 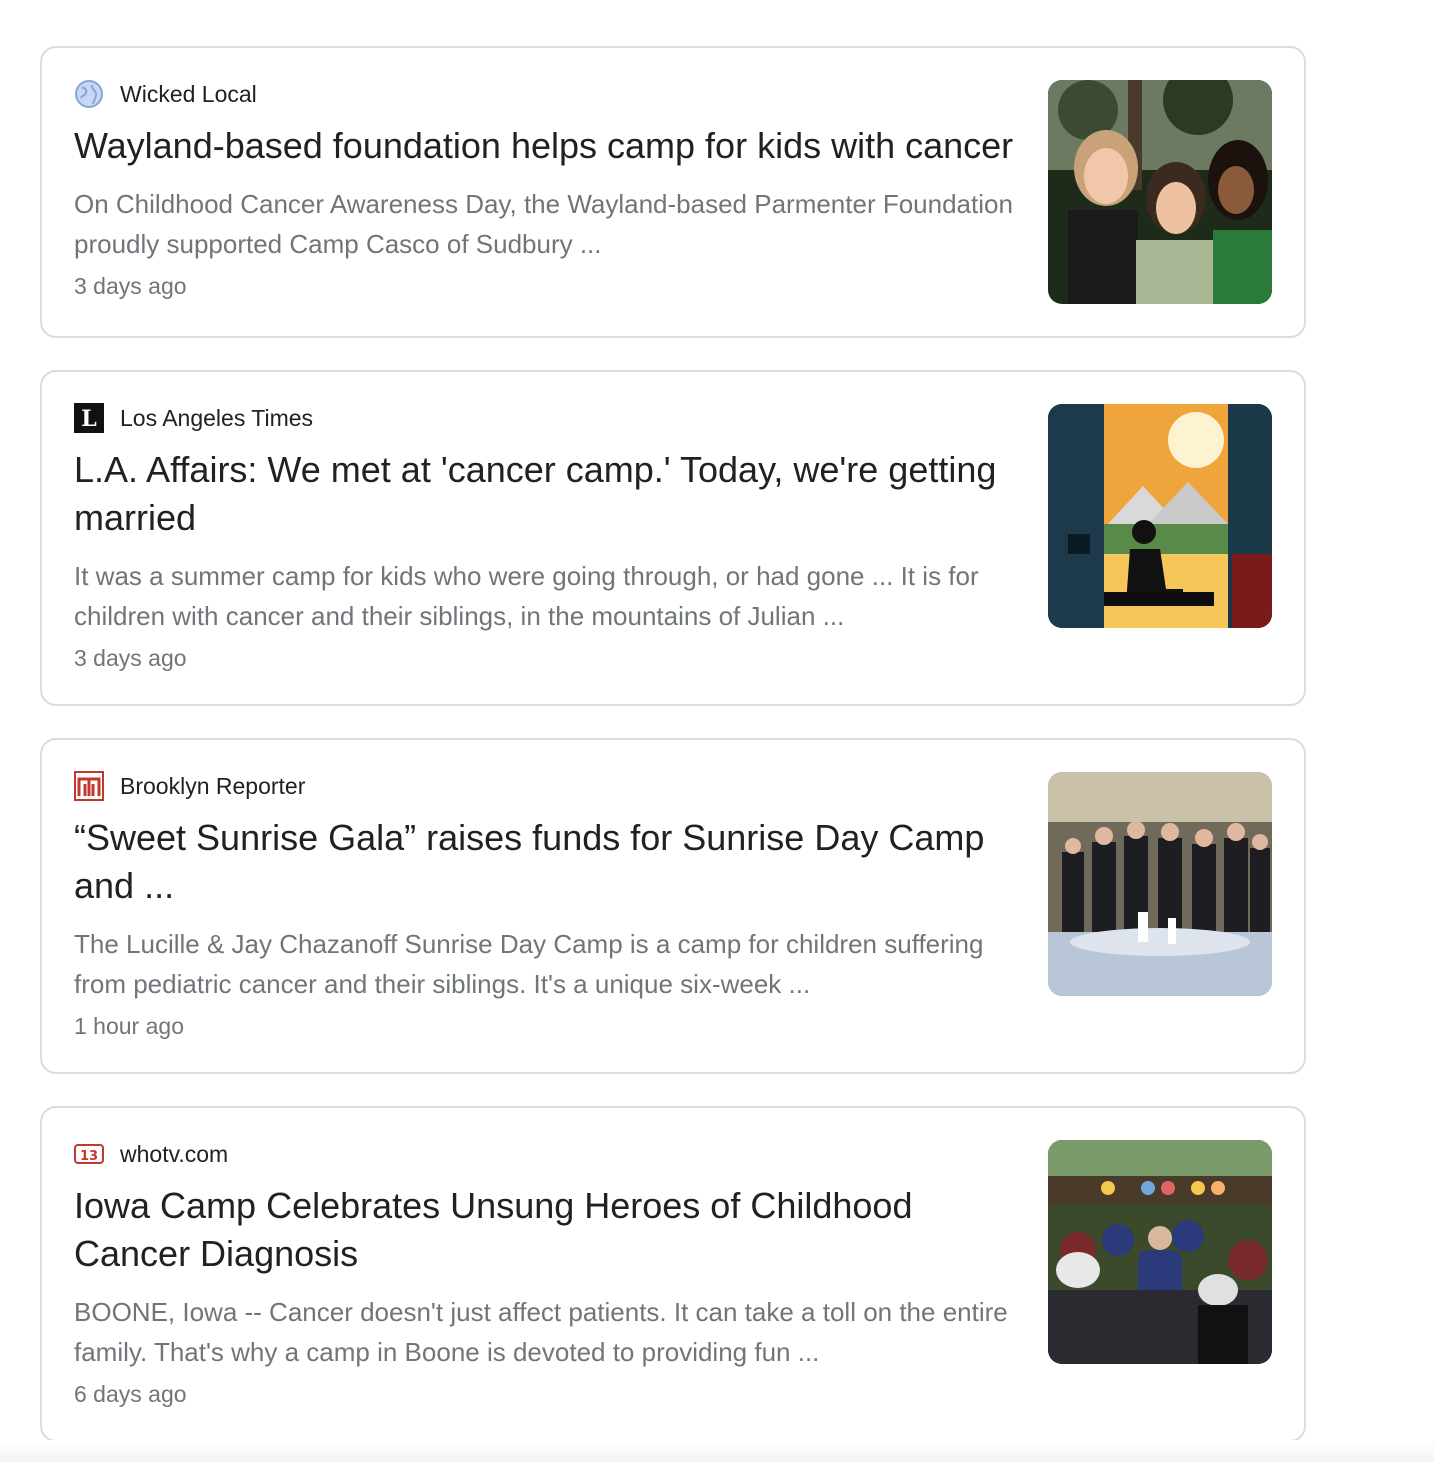 What do you see at coordinates (549, 1154) in the screenshot?
I see `source-row: 13 whotv.com` at bounding box center [549, 1154].